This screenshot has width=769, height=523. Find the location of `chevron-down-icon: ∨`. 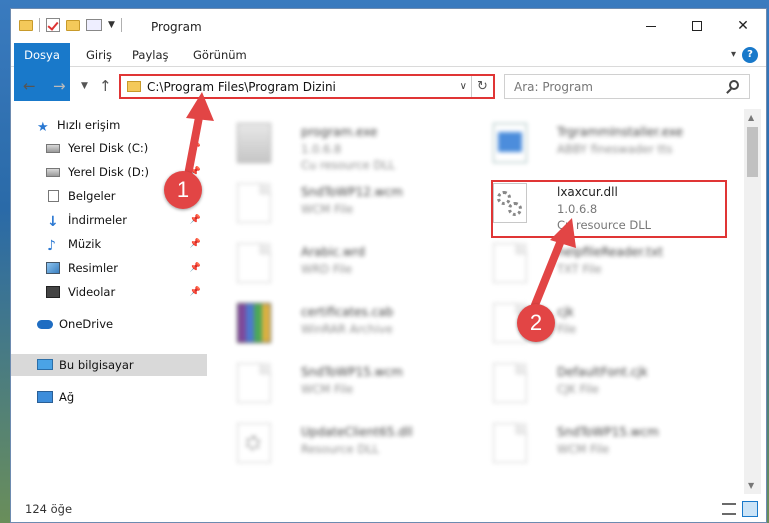

chevron-down-icon: ∨ is located at coordinates (463, 86).